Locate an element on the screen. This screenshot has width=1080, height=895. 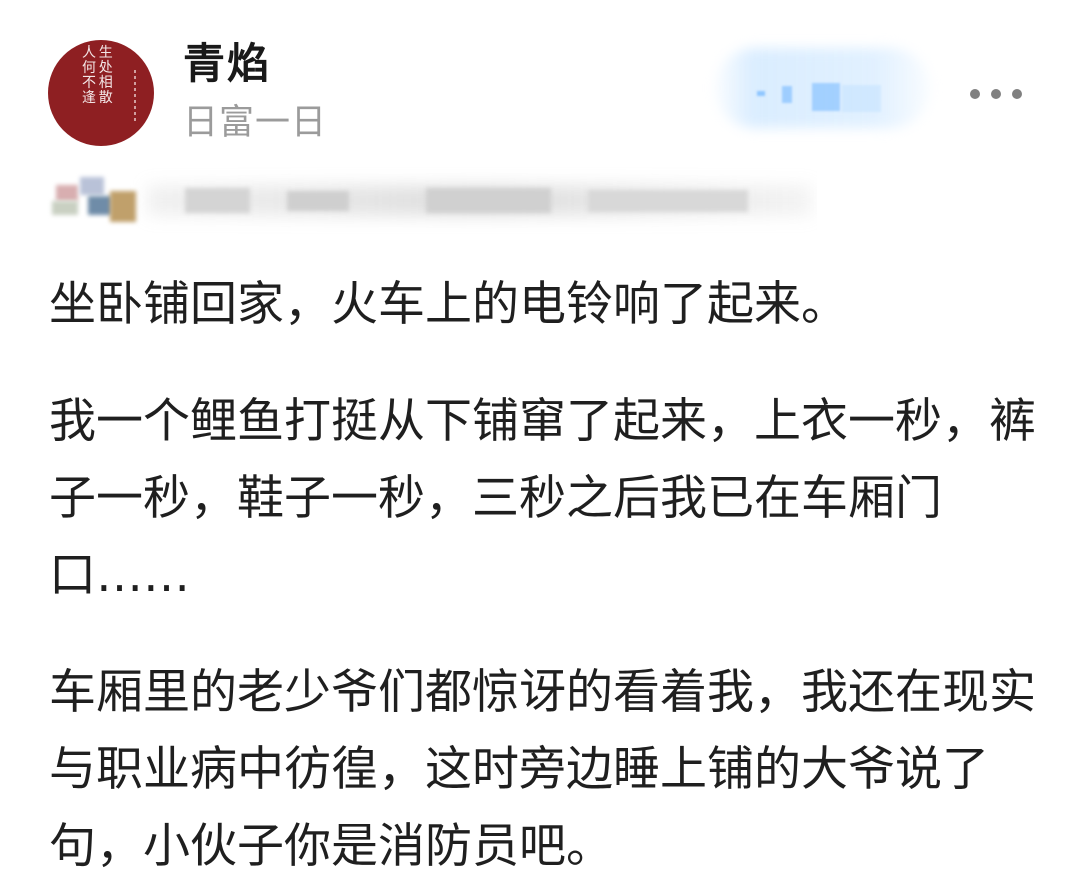
avatar: 人 生 何 处 不 相 逢 散 is located at coordinates (101, 93).